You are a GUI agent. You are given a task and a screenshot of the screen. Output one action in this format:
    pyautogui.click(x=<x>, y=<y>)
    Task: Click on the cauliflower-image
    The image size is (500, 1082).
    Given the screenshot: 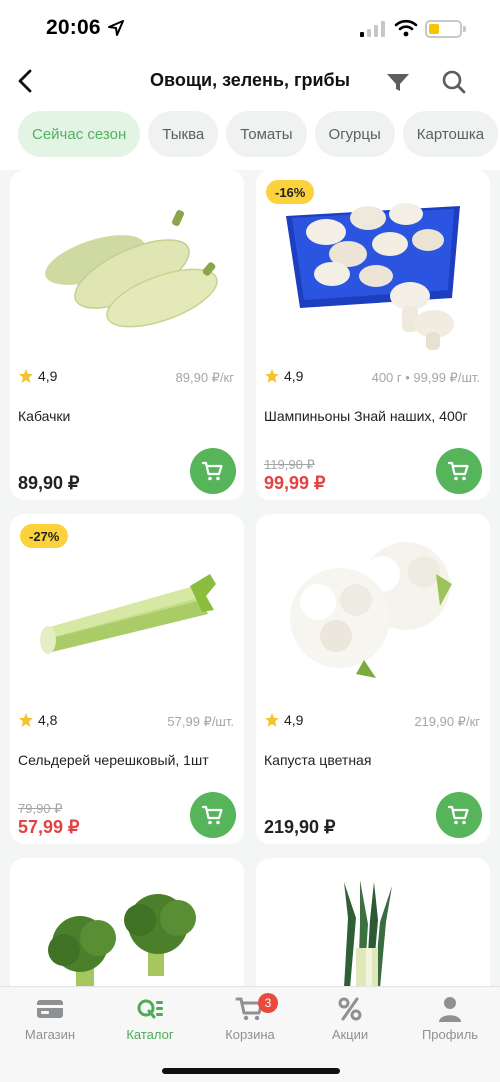 What is the action you would take?
    pyautogui.click(x=371, y=610)
    